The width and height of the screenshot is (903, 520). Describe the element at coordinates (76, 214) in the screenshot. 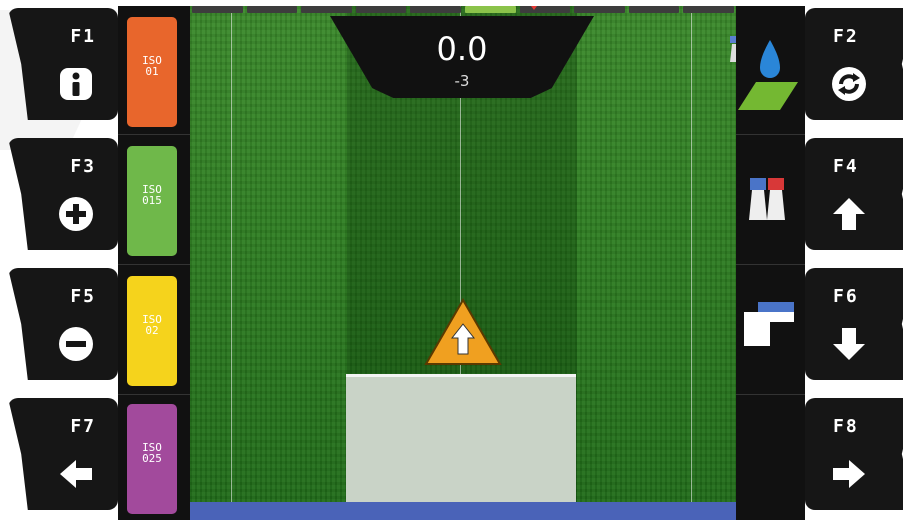

I see `plus-icon` at that location.